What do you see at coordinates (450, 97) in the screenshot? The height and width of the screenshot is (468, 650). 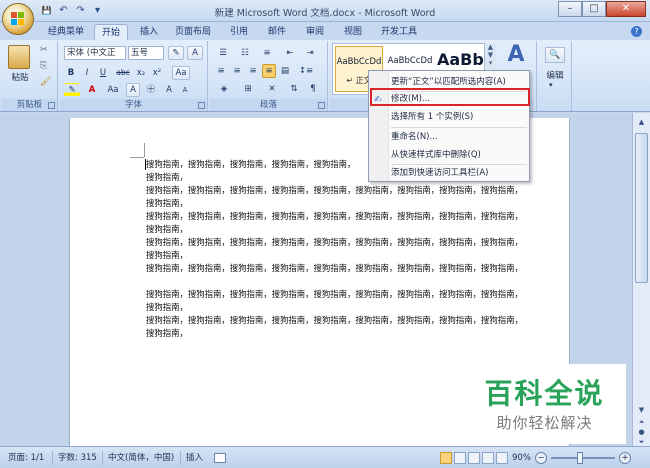 I see `modify-highlight-box` at bounding box center [450, 97].